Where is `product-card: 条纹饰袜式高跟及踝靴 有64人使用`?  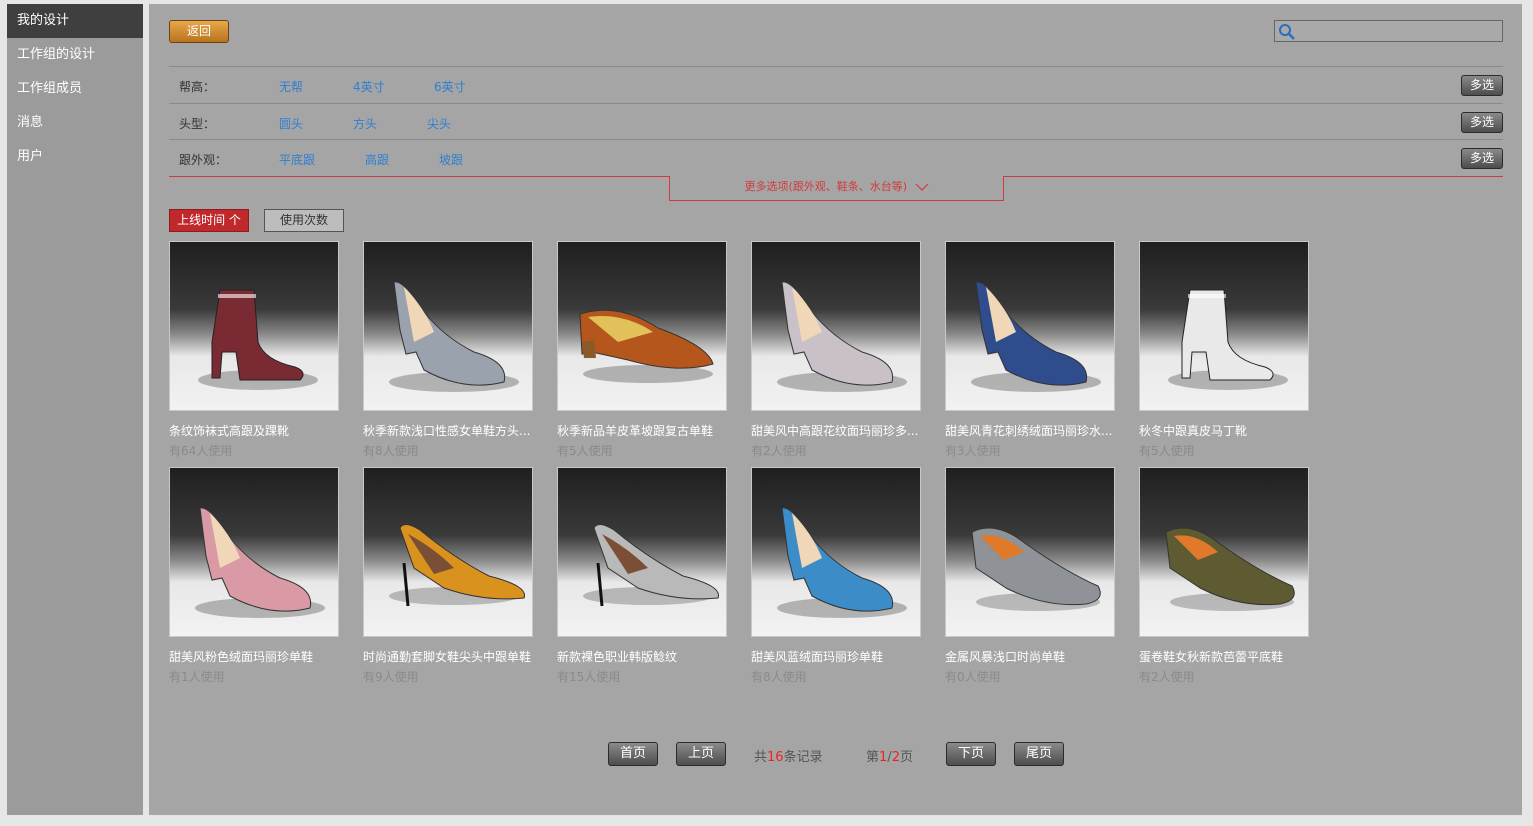
product-card: 条纹饰袜式高跟及踝靴 有64人使用 is located at coordinates (254, 350).